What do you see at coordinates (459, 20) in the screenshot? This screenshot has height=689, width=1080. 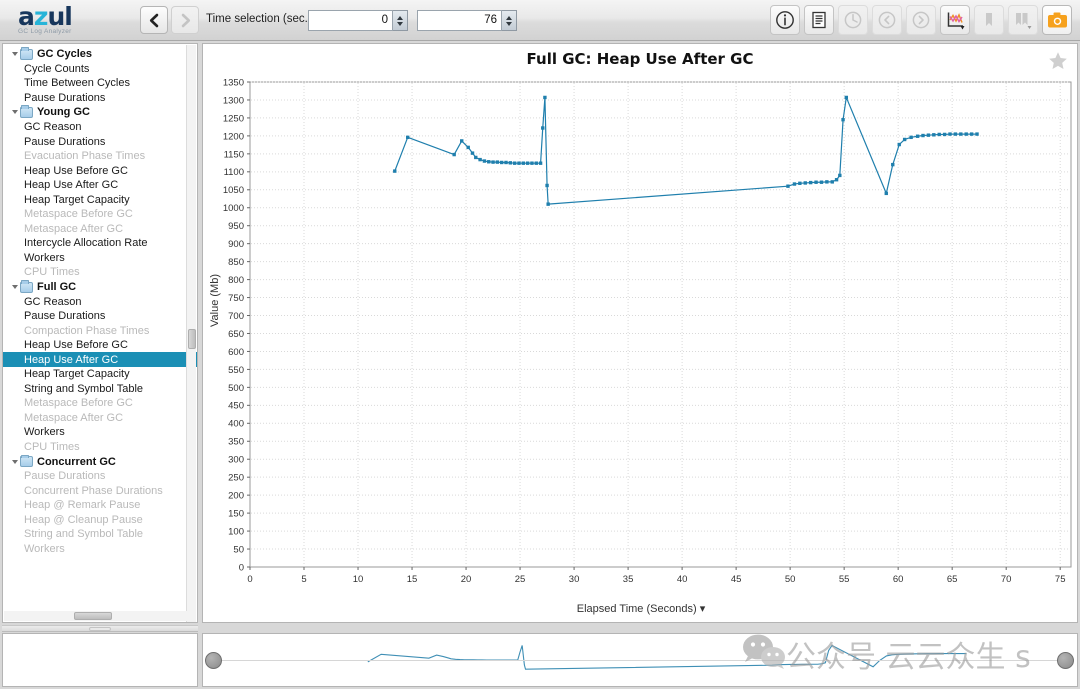 I see `time-end-input: 76` at bounding box center [459, 20].